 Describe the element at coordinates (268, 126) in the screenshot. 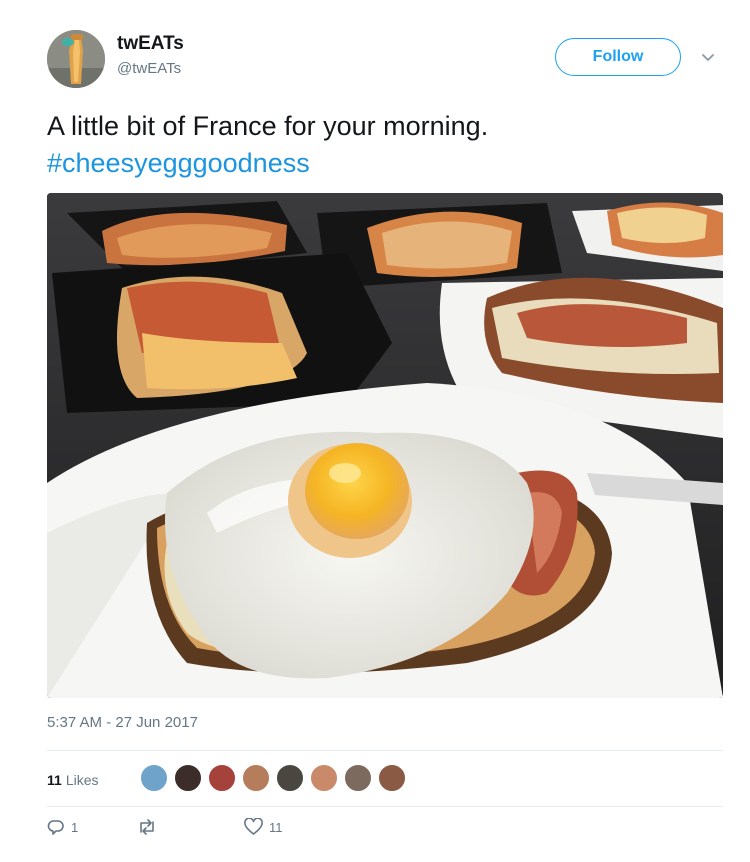

I see `tweet-body: A little bit of France for your morning.` at that location.